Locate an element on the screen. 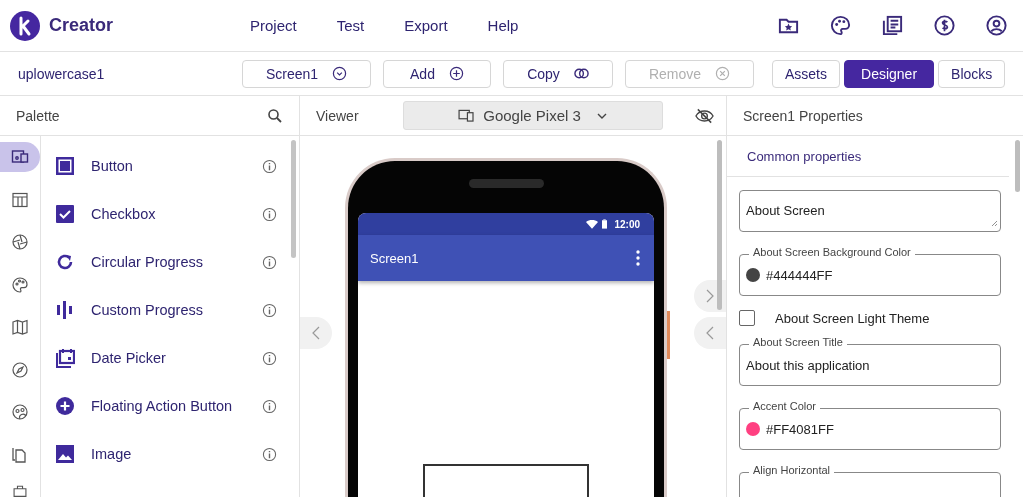  project-name: uplowercase1 is located at coordinates (62, 73).